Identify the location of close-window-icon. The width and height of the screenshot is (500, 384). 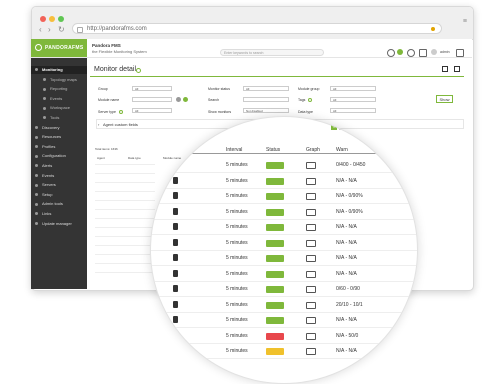
(43, 19).